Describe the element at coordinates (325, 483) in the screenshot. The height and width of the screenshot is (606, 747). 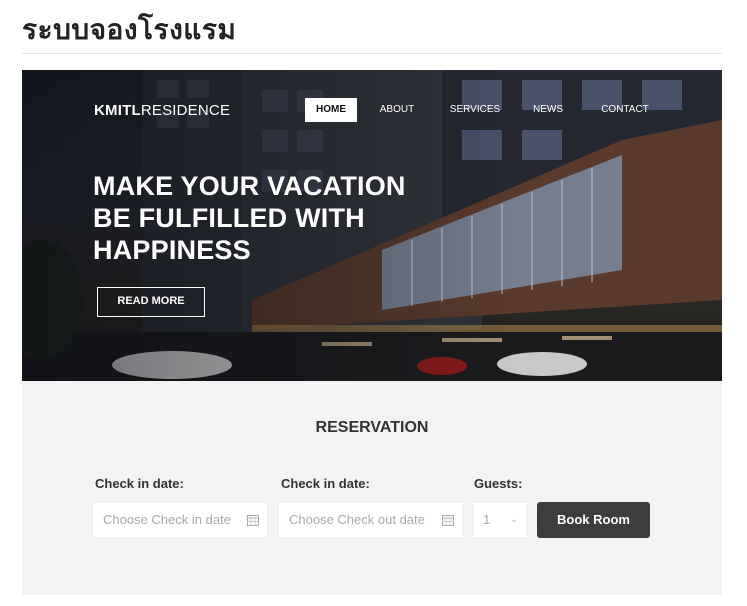
I see `check-out-label: Check in date:` at that location.